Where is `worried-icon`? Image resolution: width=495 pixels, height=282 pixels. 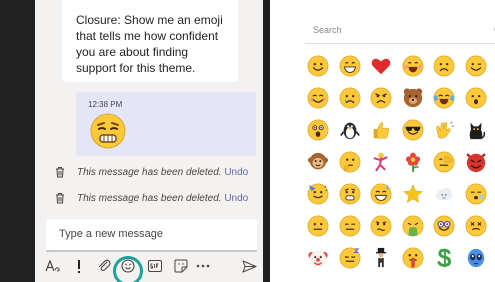
worried-icon is located at coordinates (349, 194).